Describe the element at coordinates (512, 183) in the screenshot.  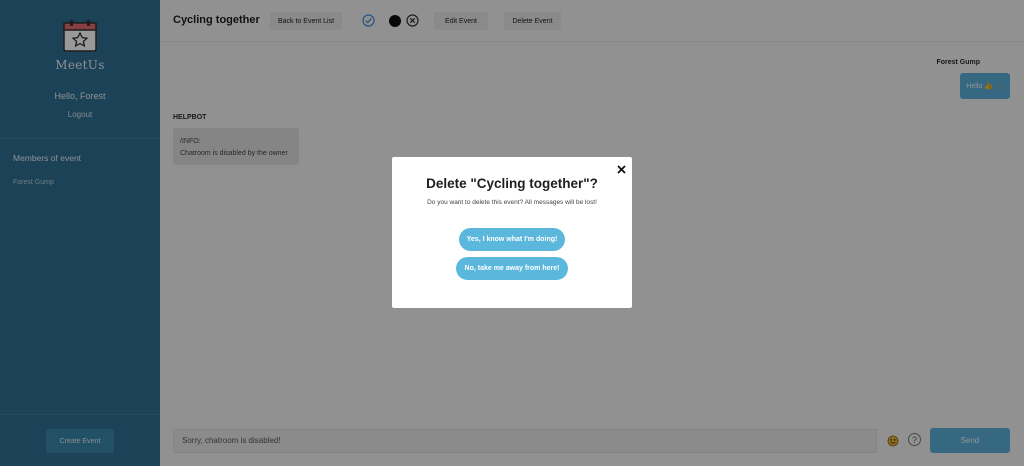
I see `dialog-title: Delete "Cycling together"?` at that location.